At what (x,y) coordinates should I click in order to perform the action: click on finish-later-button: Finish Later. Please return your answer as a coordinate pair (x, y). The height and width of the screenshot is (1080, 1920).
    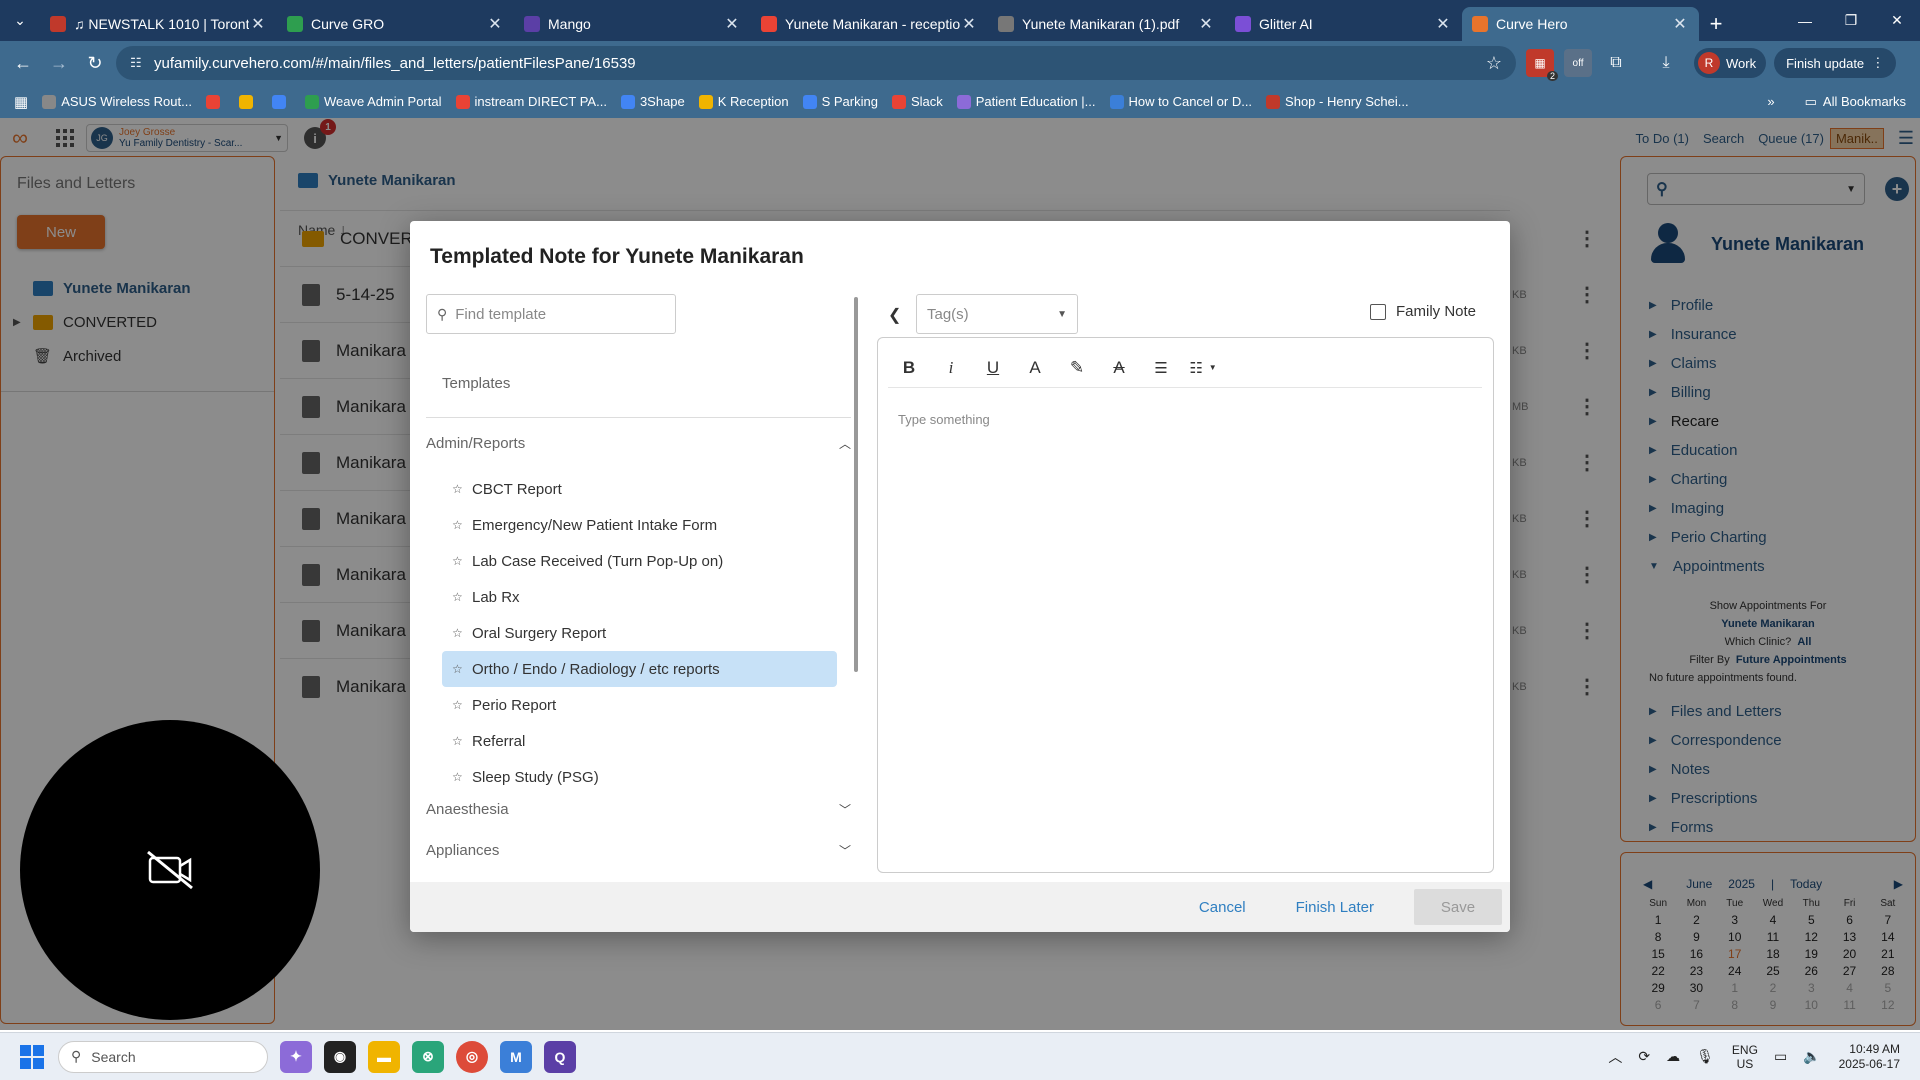
    Looking at the image, I should click on (1335, 907).